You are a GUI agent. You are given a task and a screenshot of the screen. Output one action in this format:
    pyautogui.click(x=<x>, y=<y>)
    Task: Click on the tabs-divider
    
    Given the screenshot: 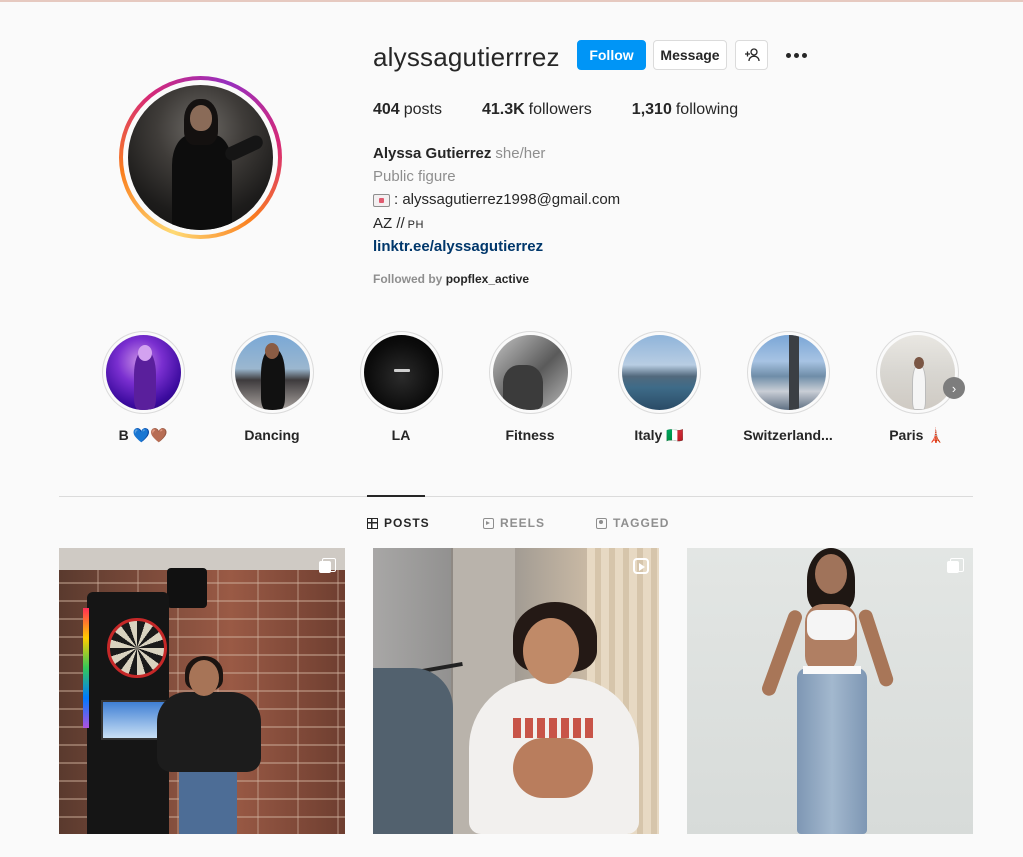 What is the action you would take?
    pyautogui.click(x=516, y=496)
    